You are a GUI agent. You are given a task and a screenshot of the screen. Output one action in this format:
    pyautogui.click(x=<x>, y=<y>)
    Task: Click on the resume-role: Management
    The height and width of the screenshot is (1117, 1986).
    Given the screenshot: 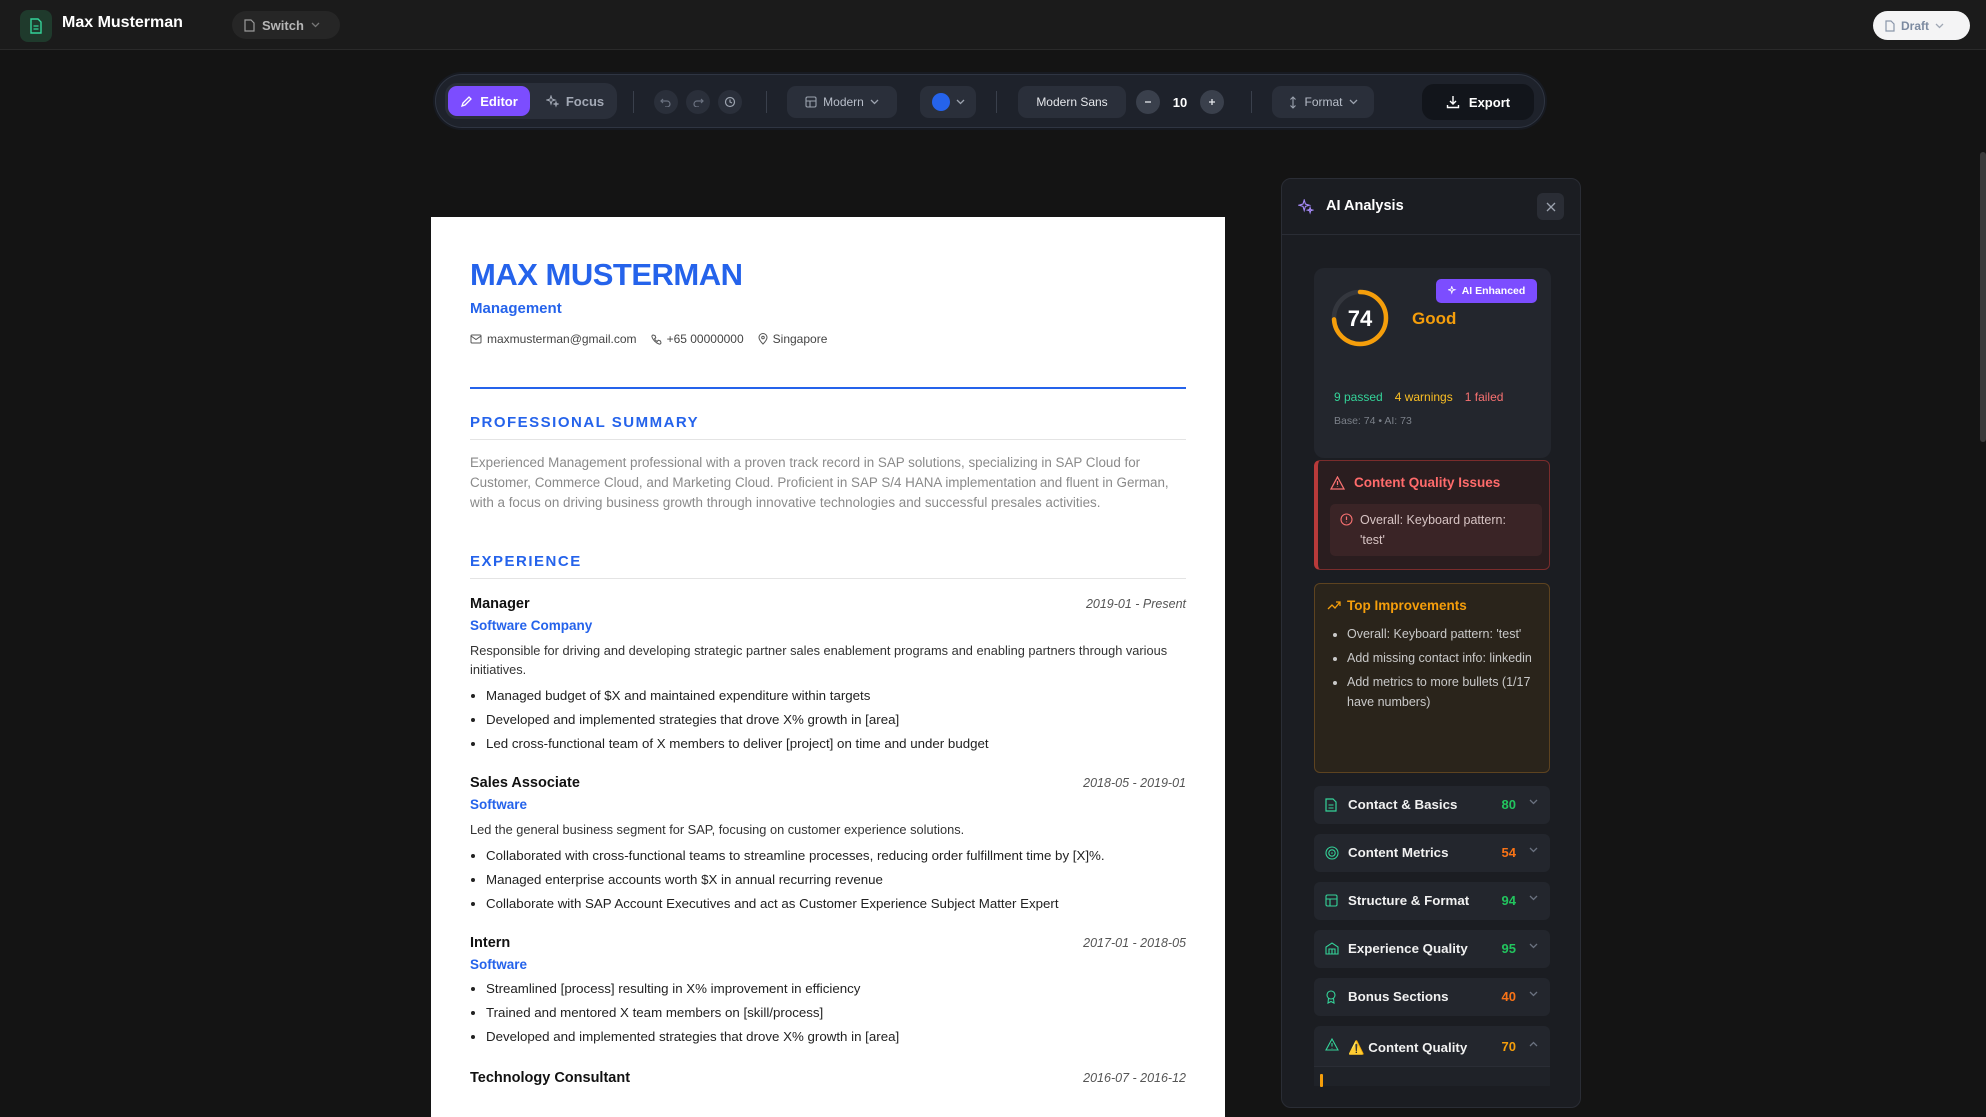 What is the action you would take?
    pyautogui.click(x=516, y=308)
    